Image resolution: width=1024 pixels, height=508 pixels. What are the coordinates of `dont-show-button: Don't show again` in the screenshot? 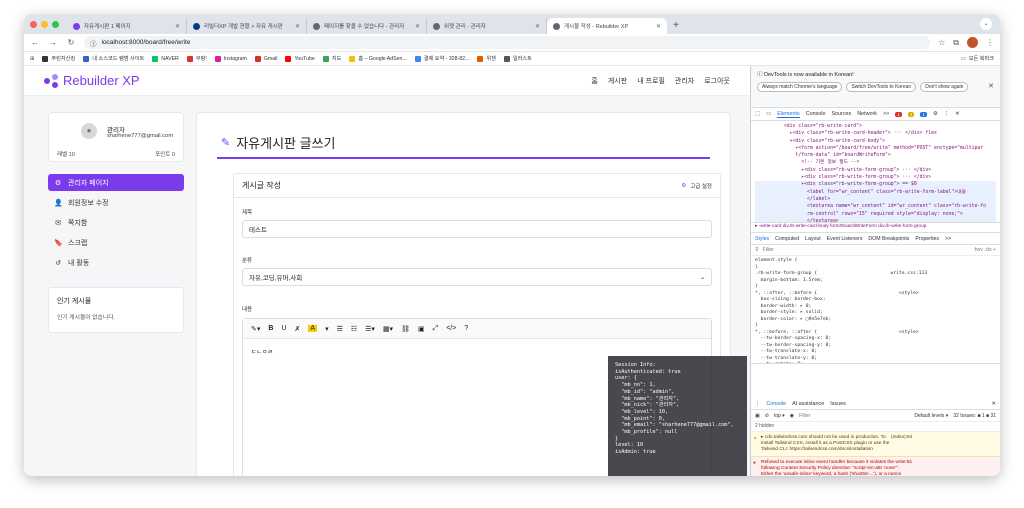 It's located at (944, 87).